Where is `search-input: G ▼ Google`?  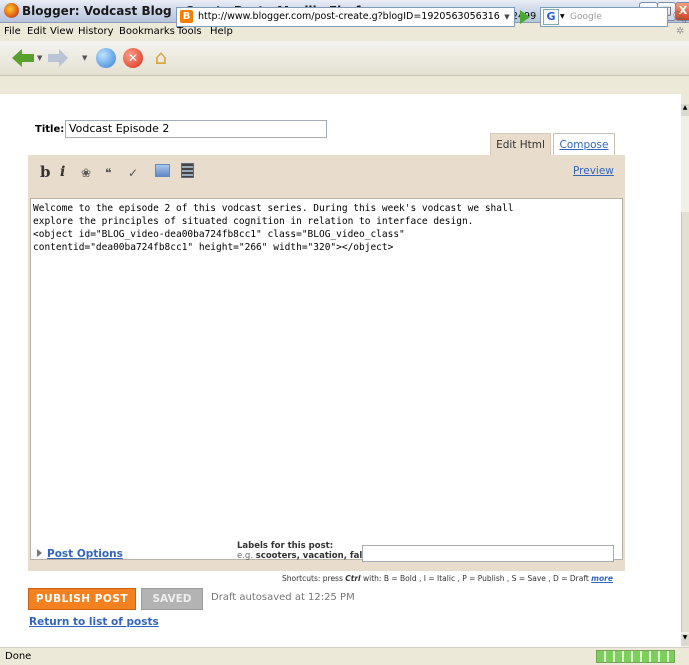 search-input: G ▼ Google is located at coordinates (604, 17).